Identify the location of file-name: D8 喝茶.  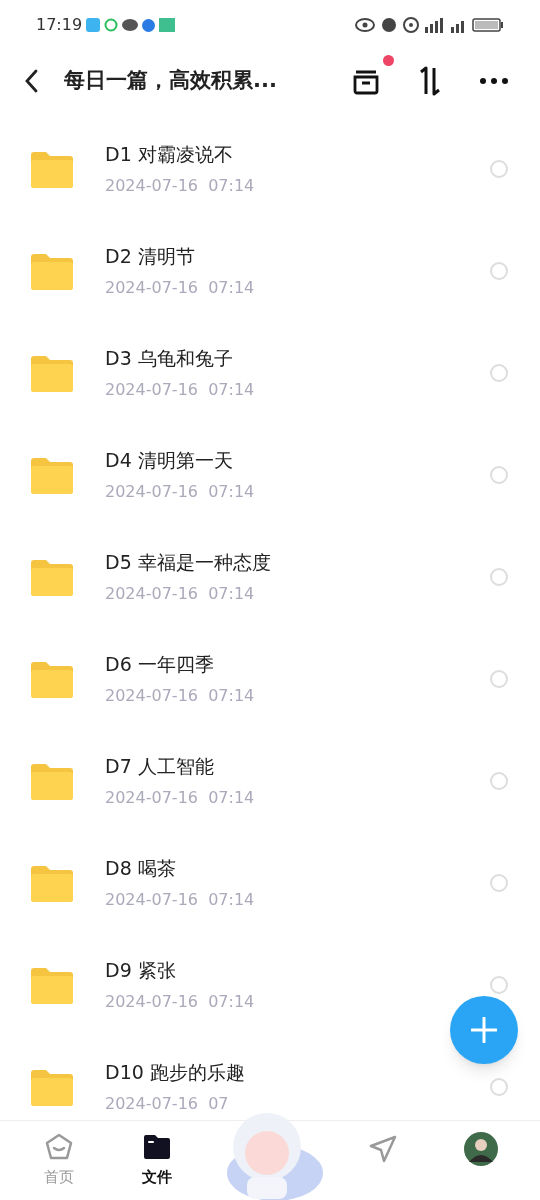
(141, 868).